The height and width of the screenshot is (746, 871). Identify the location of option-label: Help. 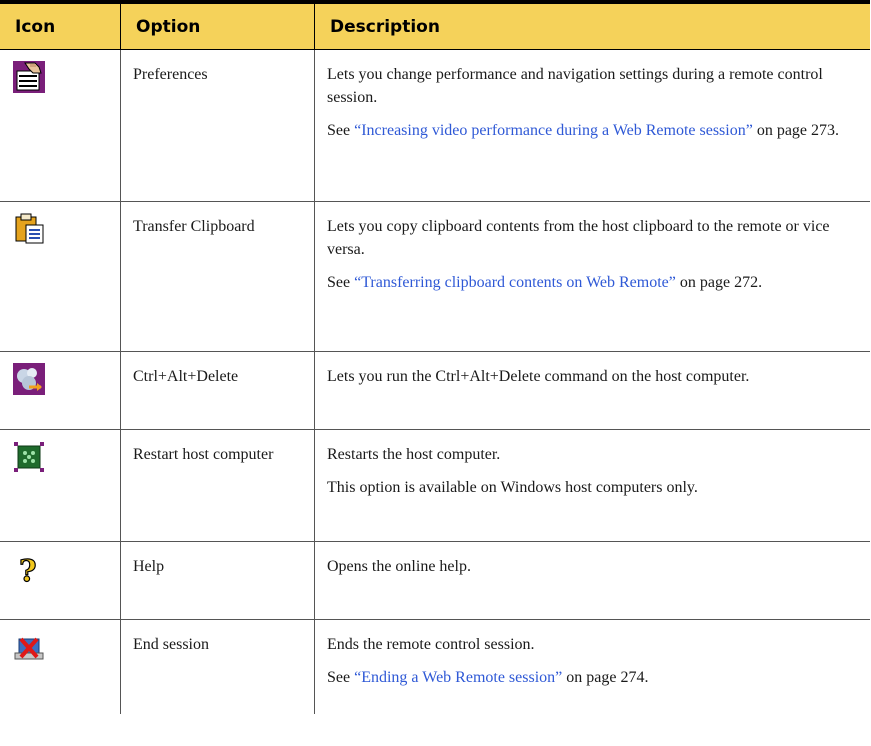
(149, 566).